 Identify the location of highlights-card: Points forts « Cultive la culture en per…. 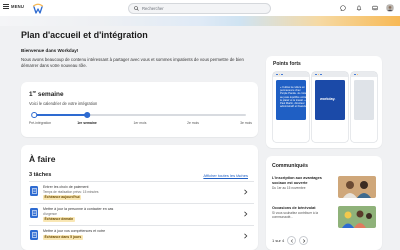
(324, 102).